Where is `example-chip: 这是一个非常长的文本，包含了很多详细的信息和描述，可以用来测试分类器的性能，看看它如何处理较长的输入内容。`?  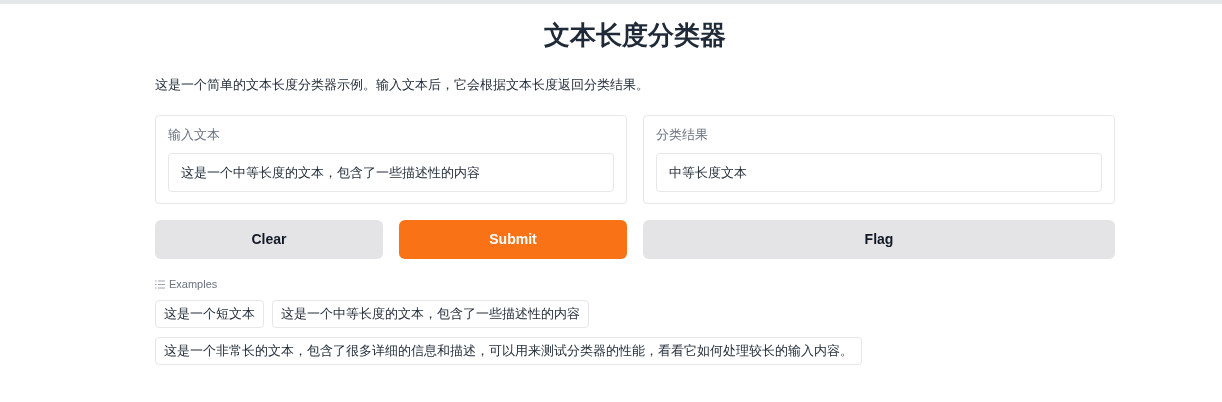
example-chip: 这是一个非常长的文本，包含了很多详细的信息和描述，可以用来测试分类器的性能，看看它如何处理较长的输入内容。 is located at coordinates (508, 351).